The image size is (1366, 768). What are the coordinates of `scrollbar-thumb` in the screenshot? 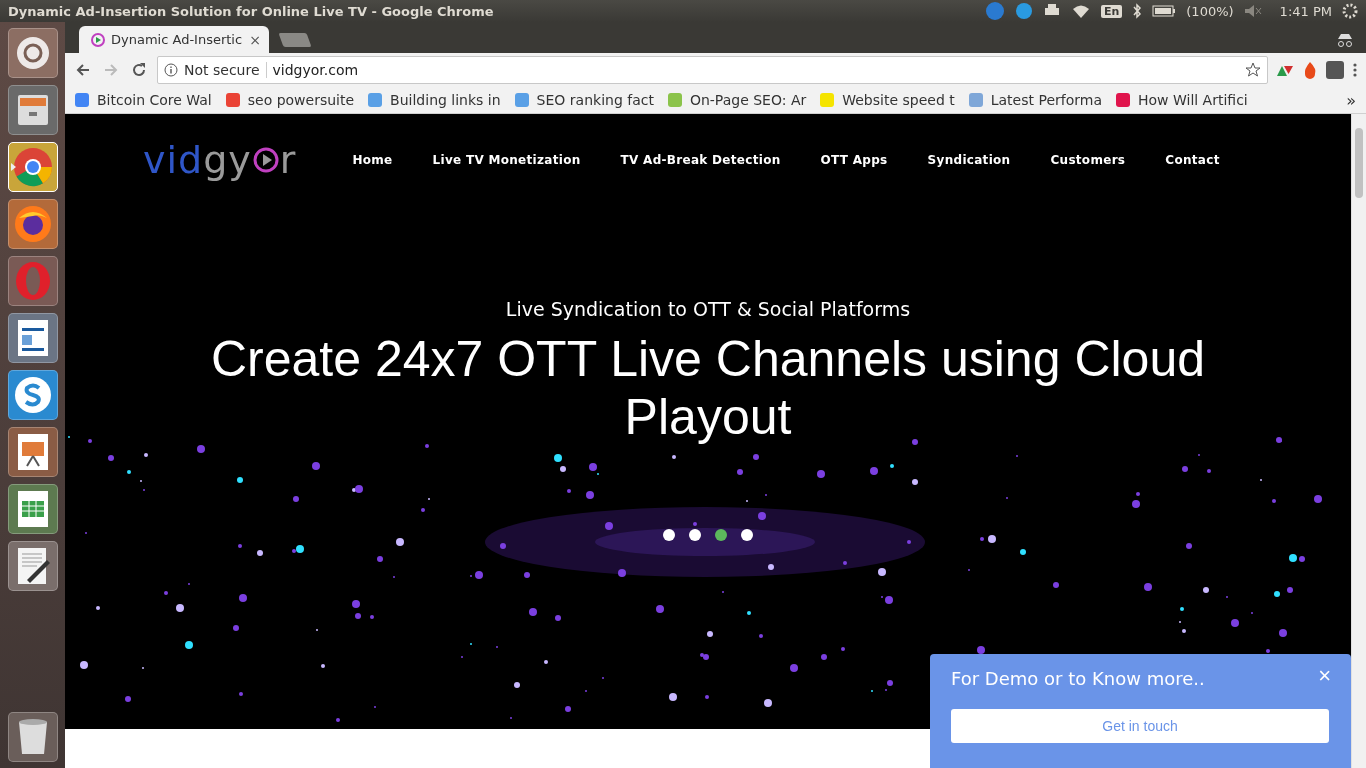 It's located at (1359, 163).